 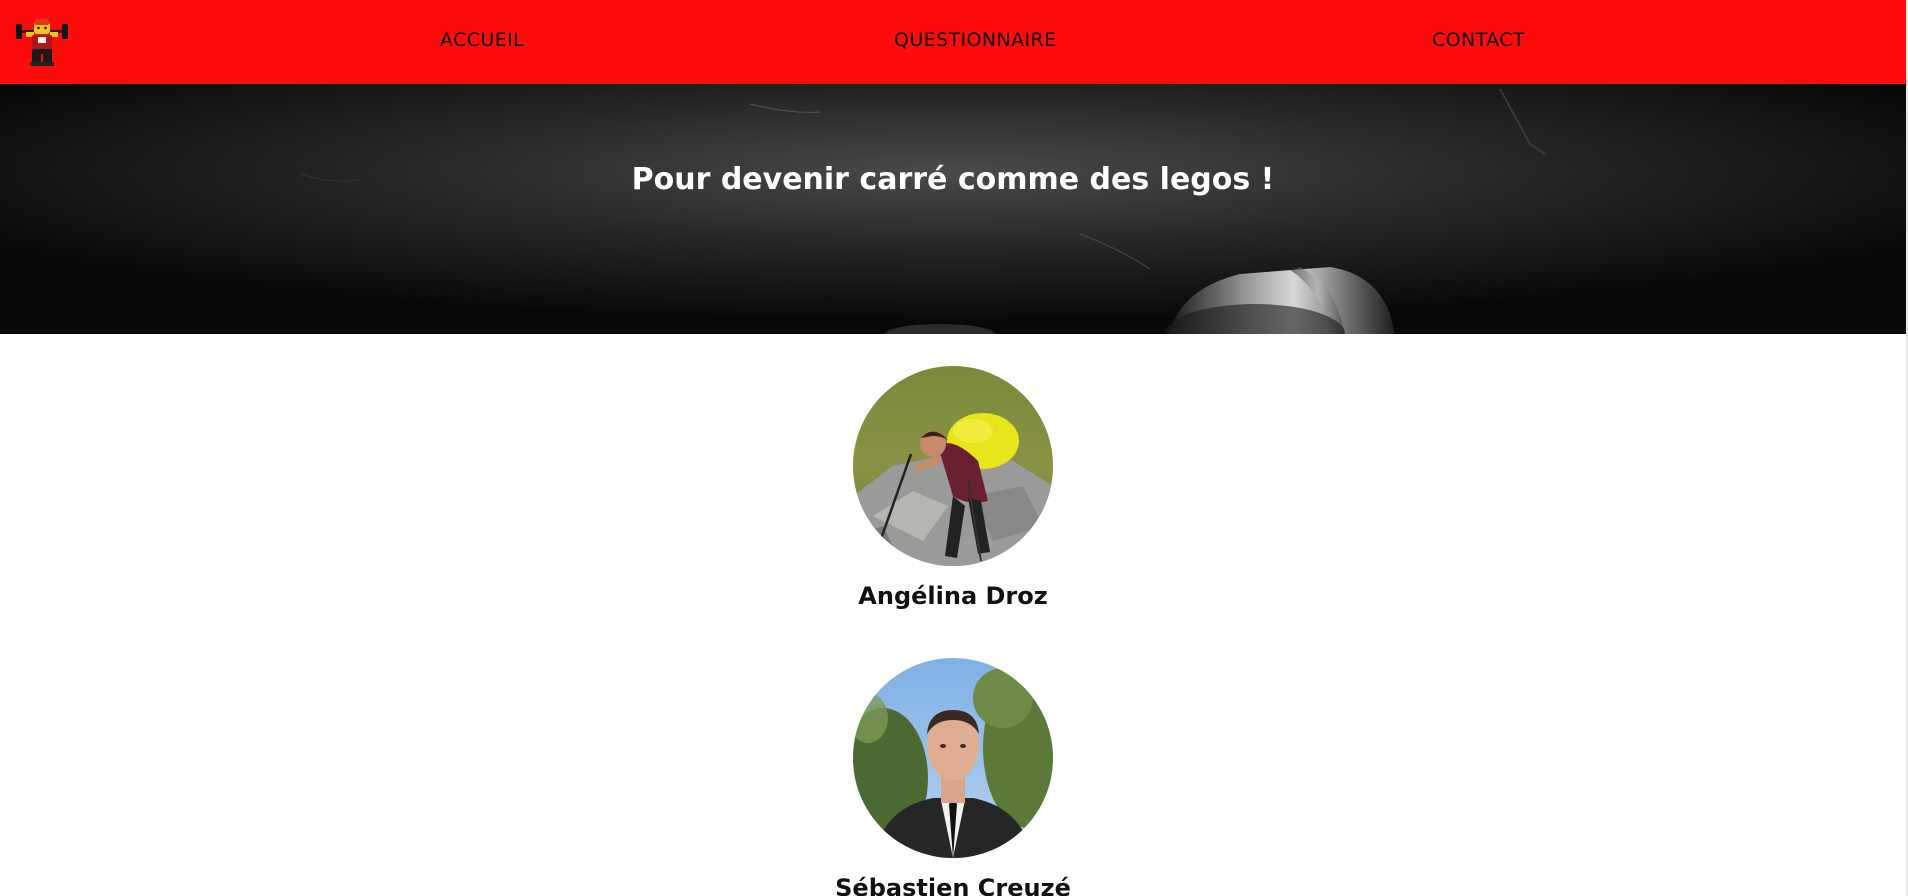 I want to click on navbar: ACCUEIL QUESTIONNAIRE CONTACT, so click(x=953, y=42).